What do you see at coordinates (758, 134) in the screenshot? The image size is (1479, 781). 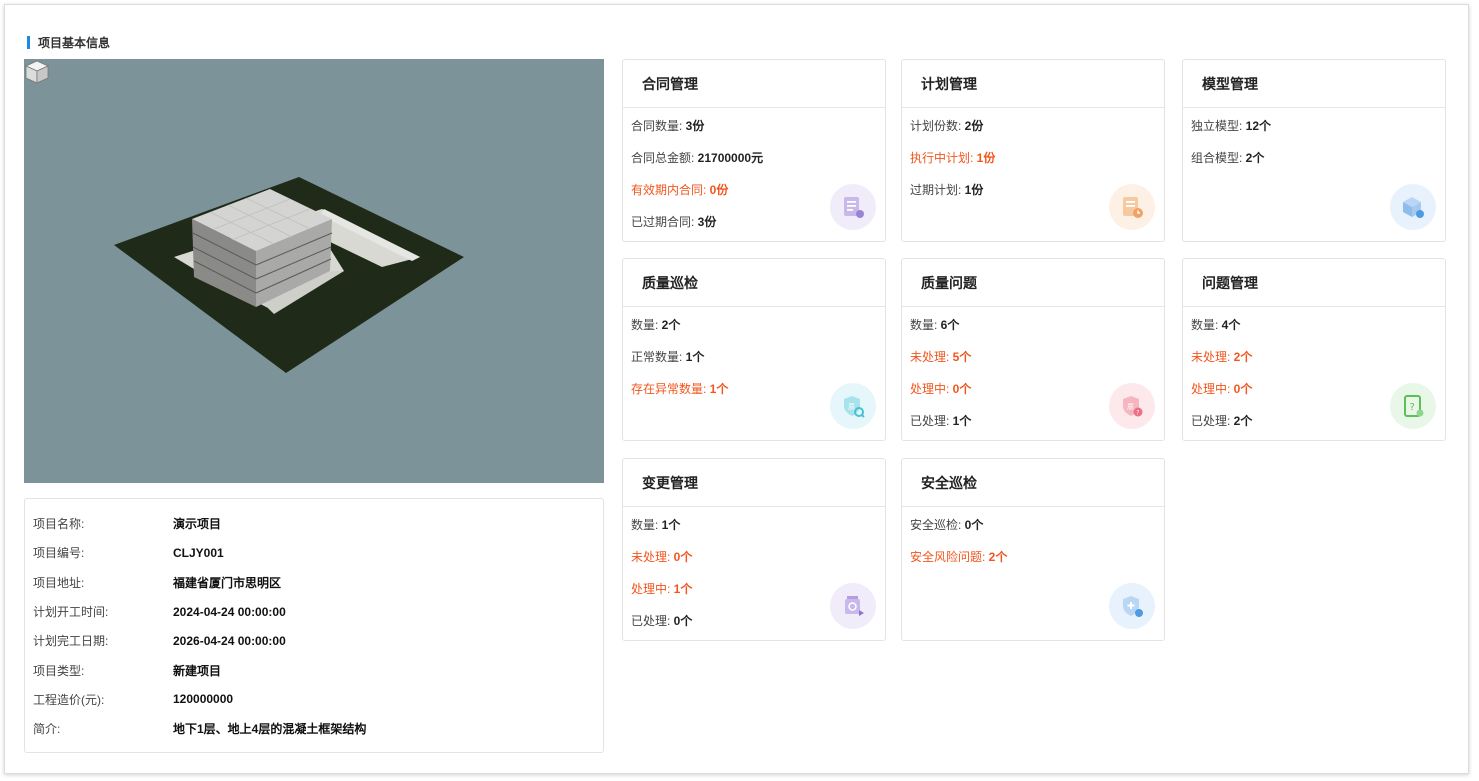 I see `stat-row: 合同数量: 3份` at bounding box center [758, 134].